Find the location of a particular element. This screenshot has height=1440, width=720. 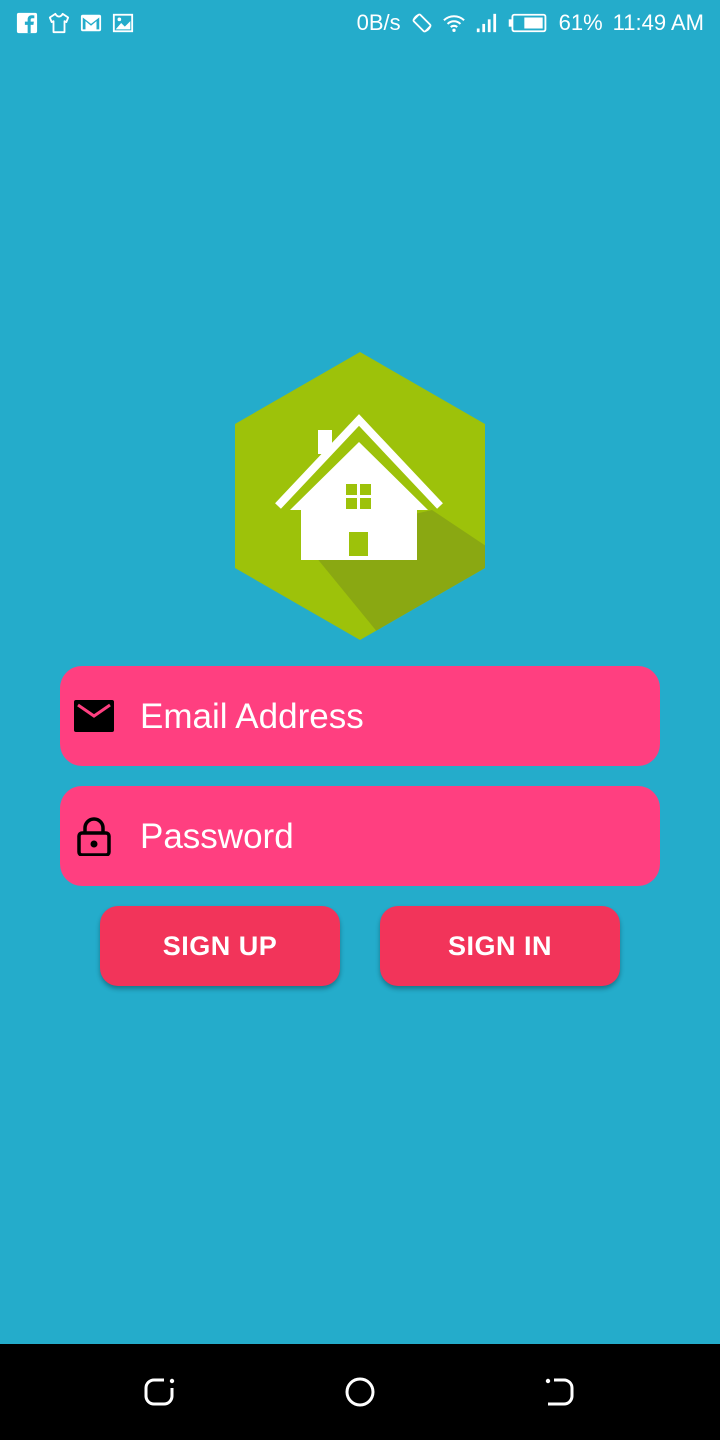

wifi-icon is located at coordinates (453, 23).